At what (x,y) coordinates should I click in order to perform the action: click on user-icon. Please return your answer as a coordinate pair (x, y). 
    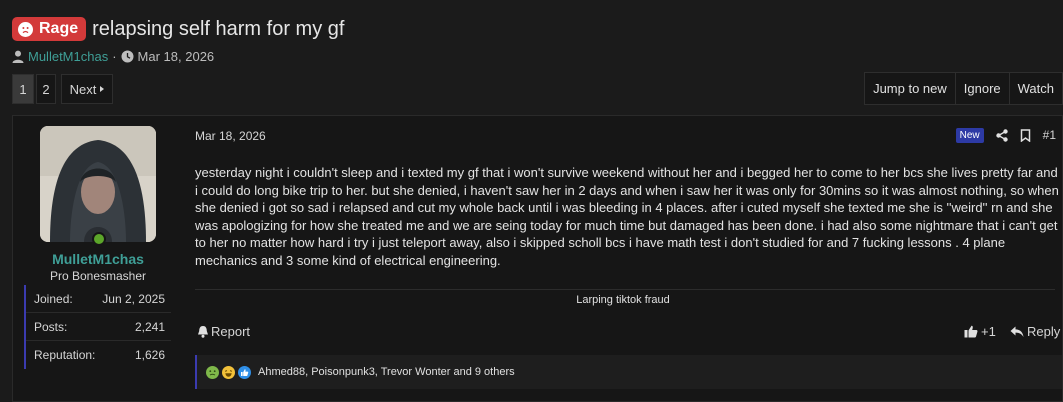
    Looking at the image, I should click on (20, 56).